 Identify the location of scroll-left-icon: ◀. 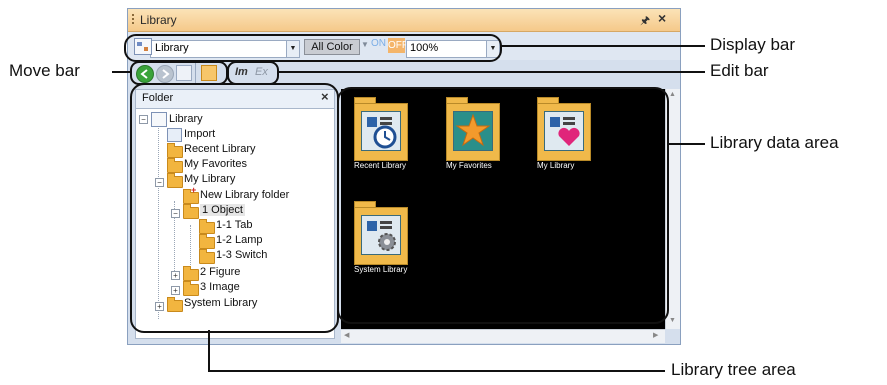
(346, 335).